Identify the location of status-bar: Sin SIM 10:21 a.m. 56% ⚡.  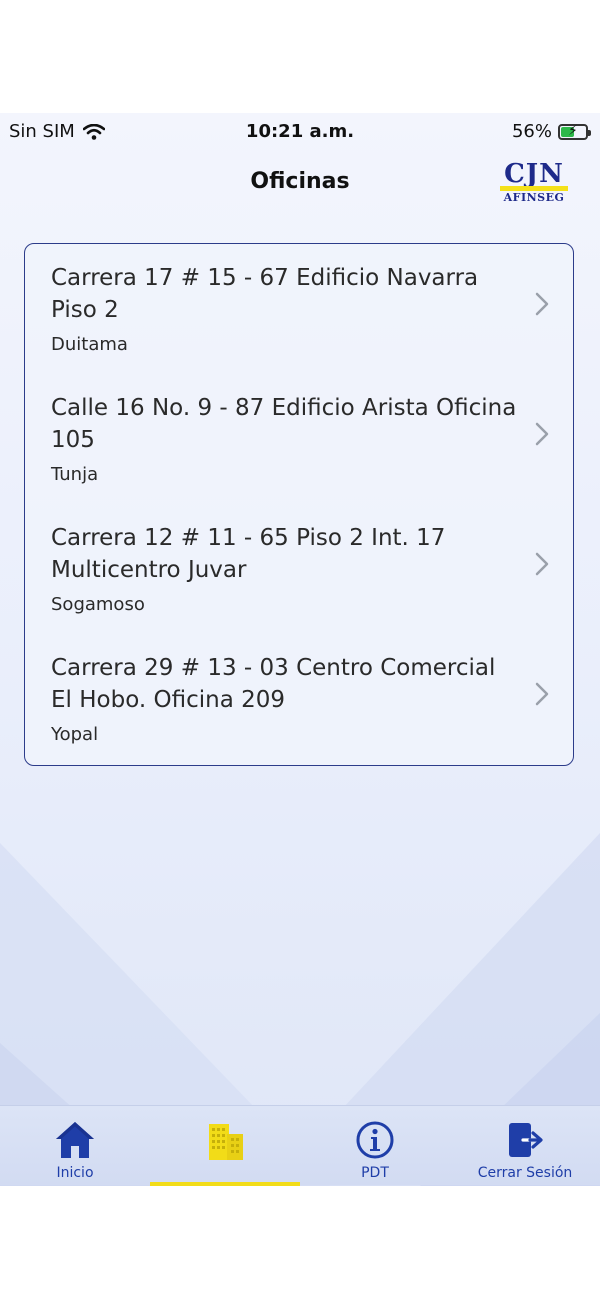
(300, 131).